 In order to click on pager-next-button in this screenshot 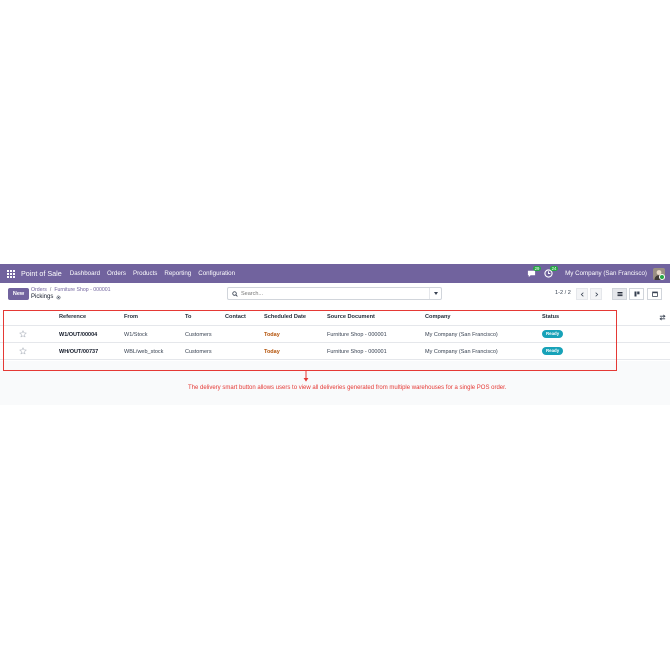, I will do `click(596, 294)`.